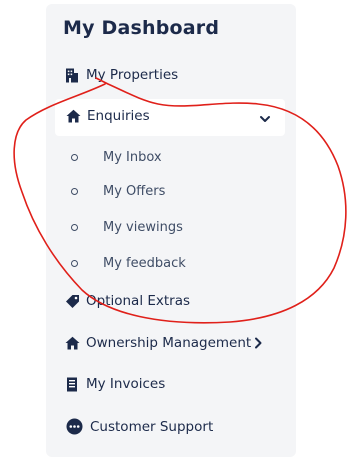 The height and width of the screenshot is (457, 347). I want to click on submenu-item-my-feedback: My feedback, so click(128, 263).